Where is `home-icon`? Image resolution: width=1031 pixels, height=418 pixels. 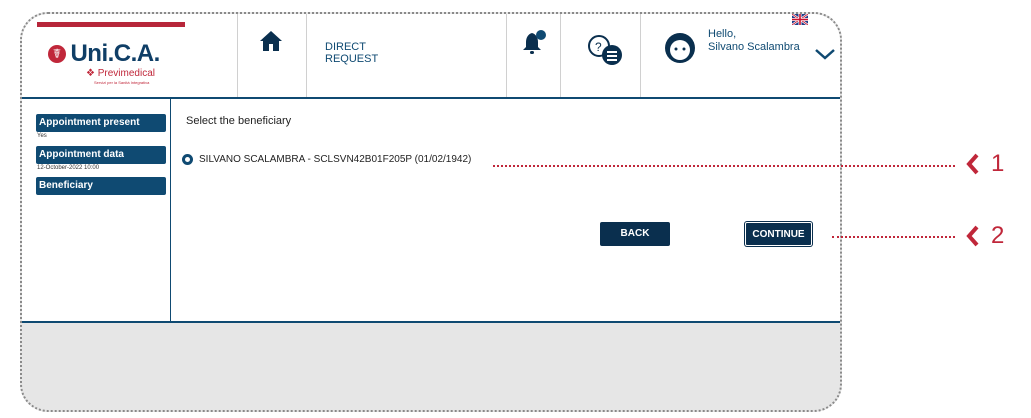 home-icon is located at coordinates (271, 41).